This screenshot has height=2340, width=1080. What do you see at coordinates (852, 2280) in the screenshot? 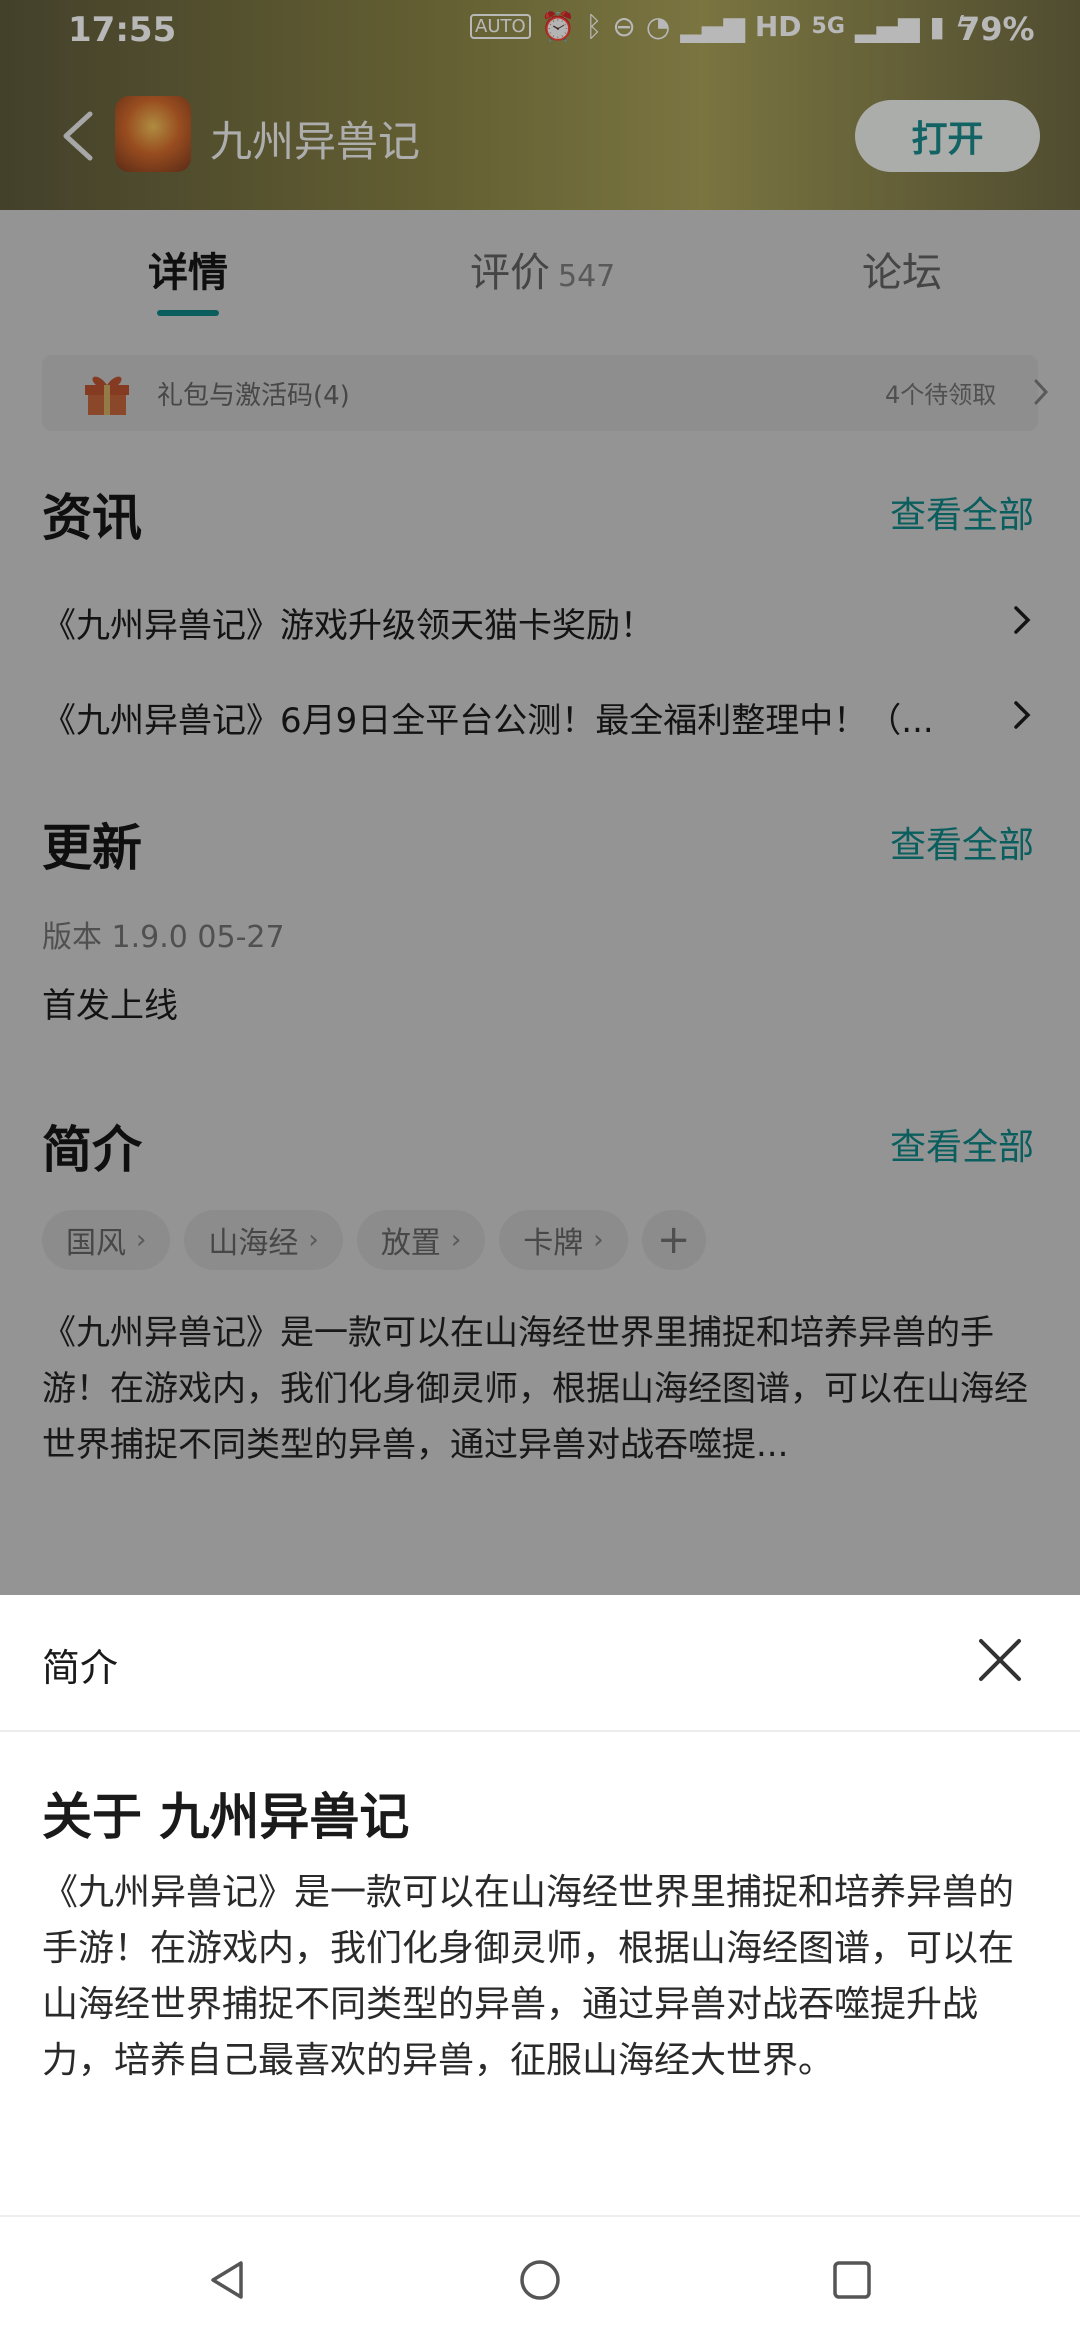
I see `nav-recents-icon` at bounding box center [852, 2280].